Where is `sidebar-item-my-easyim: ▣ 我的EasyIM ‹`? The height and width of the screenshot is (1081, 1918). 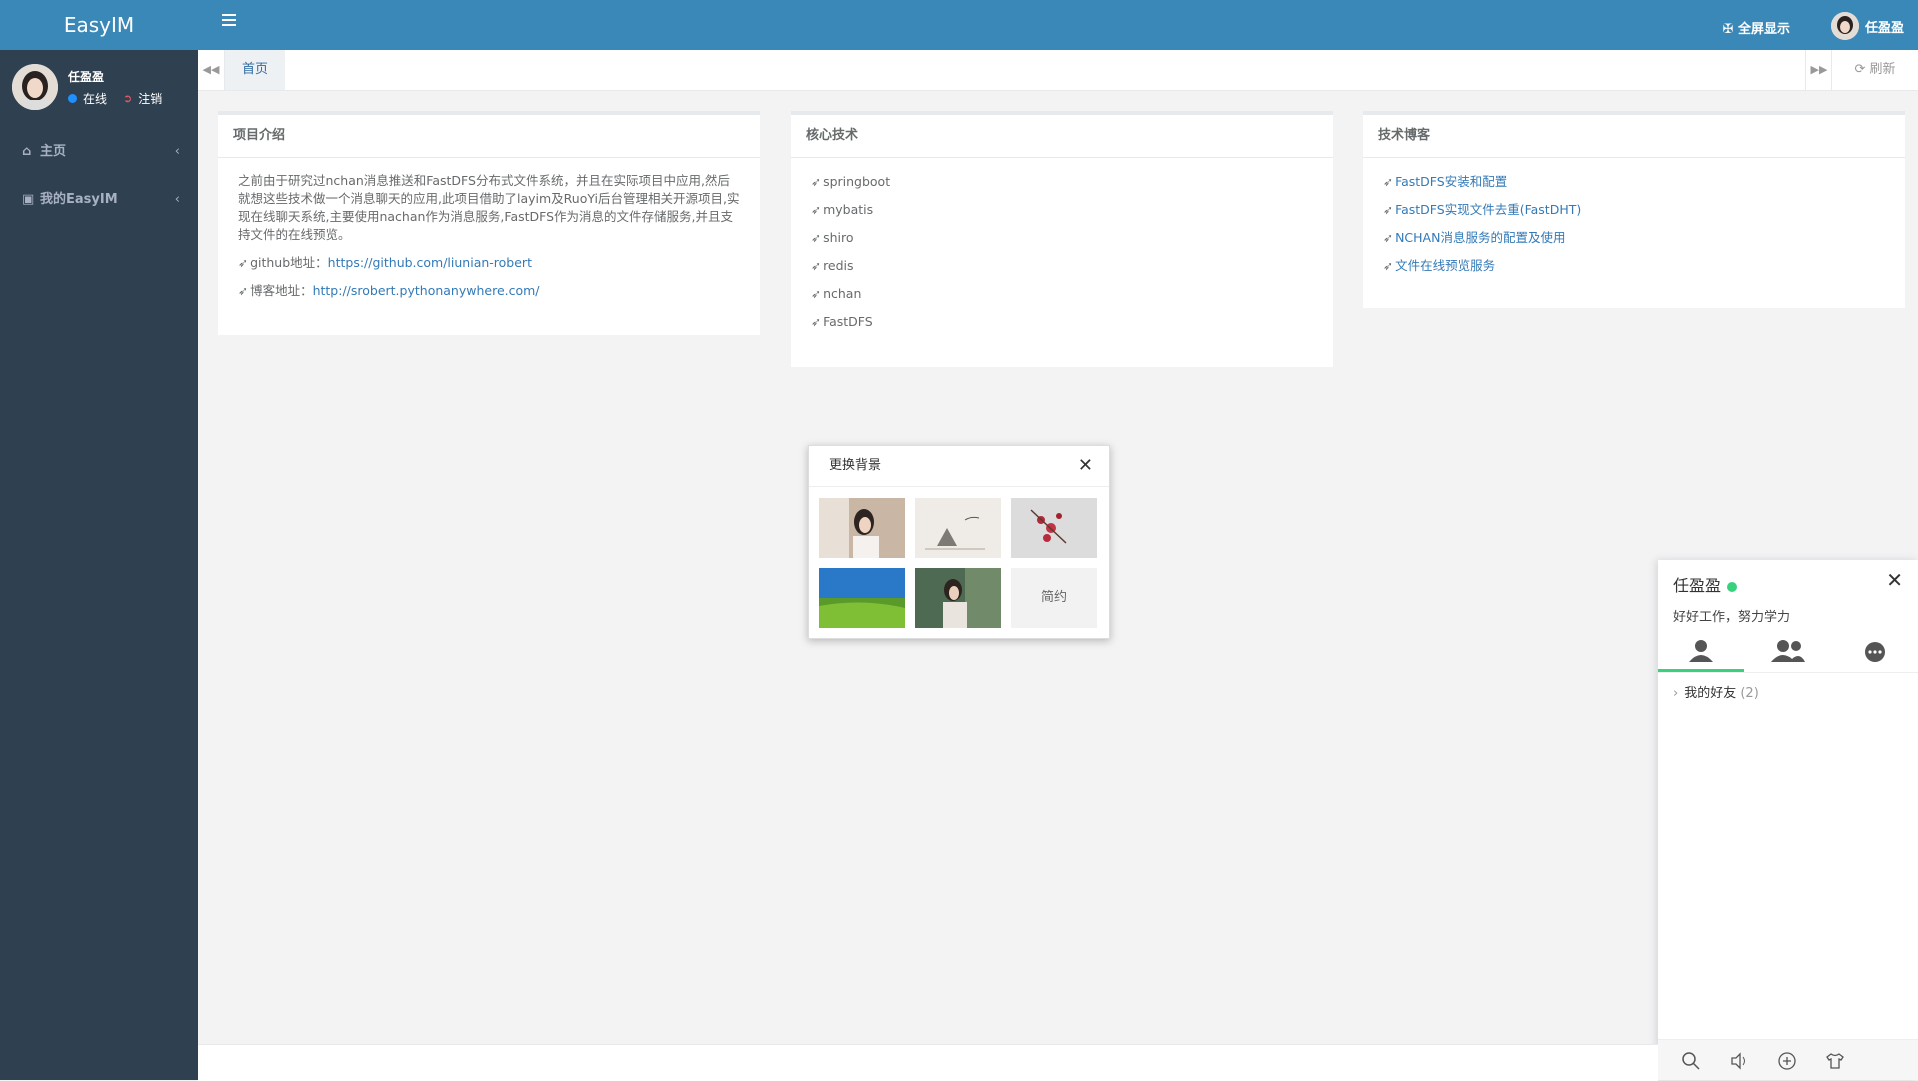
sidebar-item-my-easyim: ▣ 我的EasyIM ‹ is located at coordinates (99, 200).